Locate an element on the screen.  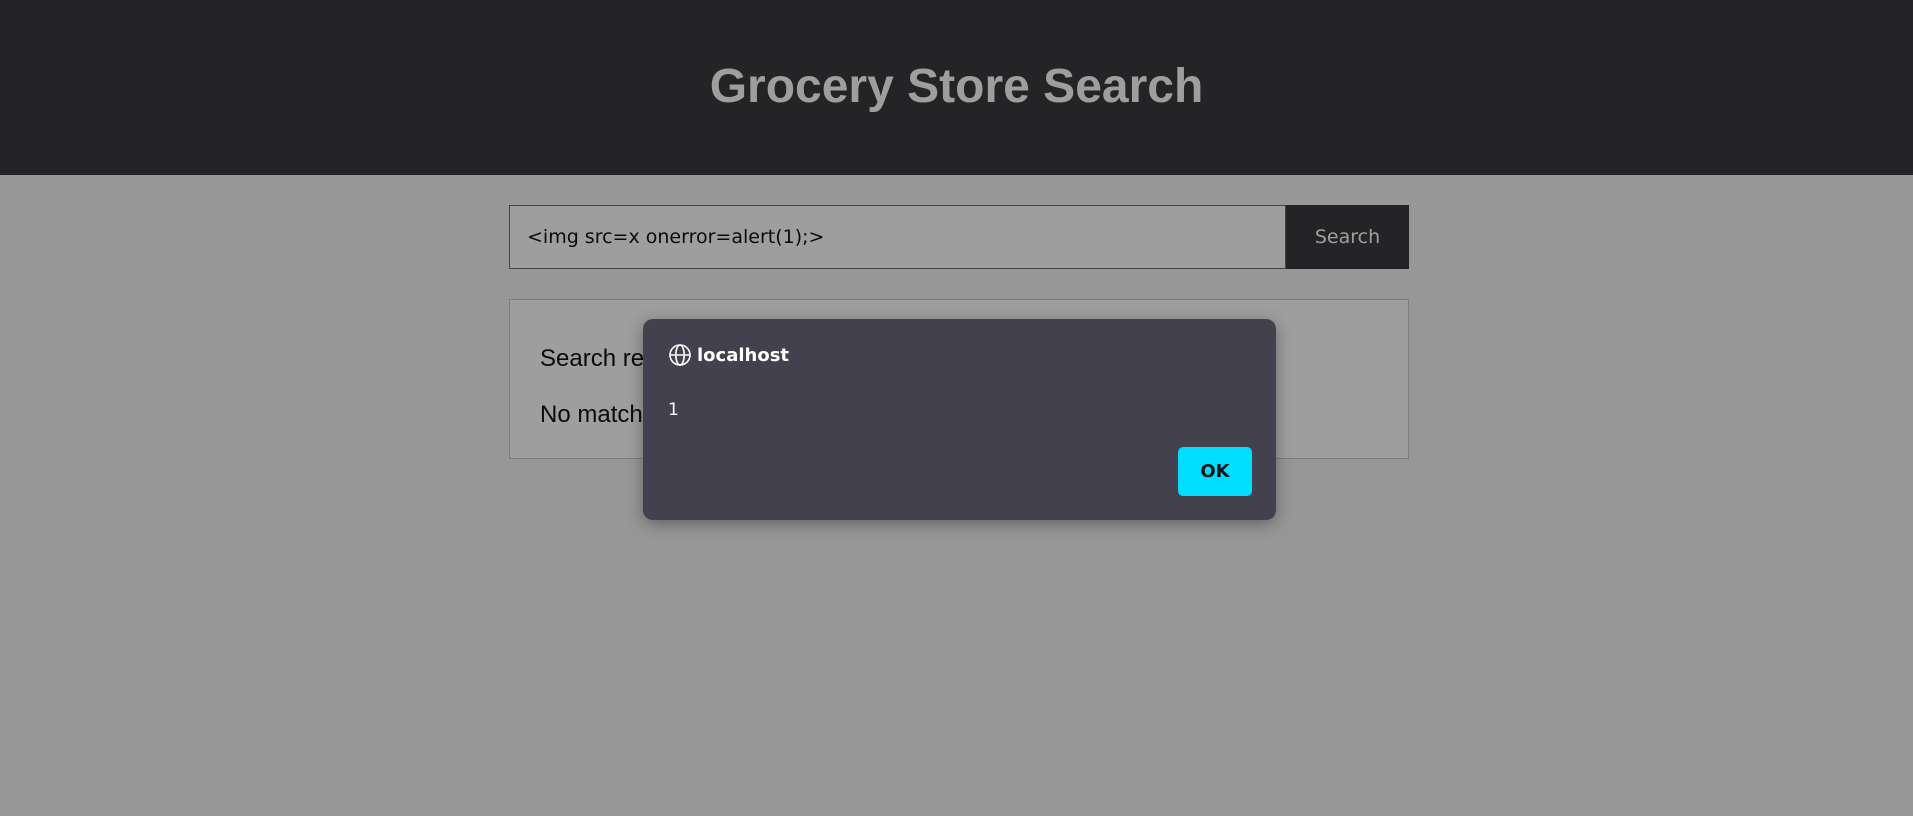
alert-origin: localhost is located at coordinates (728, 355).